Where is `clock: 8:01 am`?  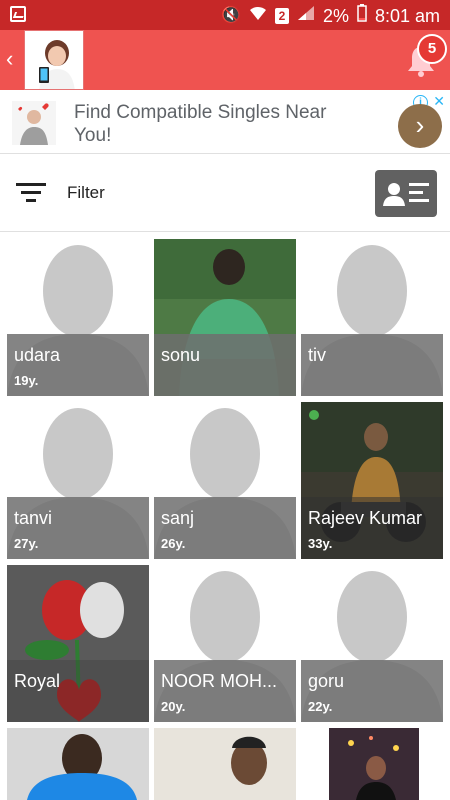 clock: 8:01 am is located at coordinates (407, 15).